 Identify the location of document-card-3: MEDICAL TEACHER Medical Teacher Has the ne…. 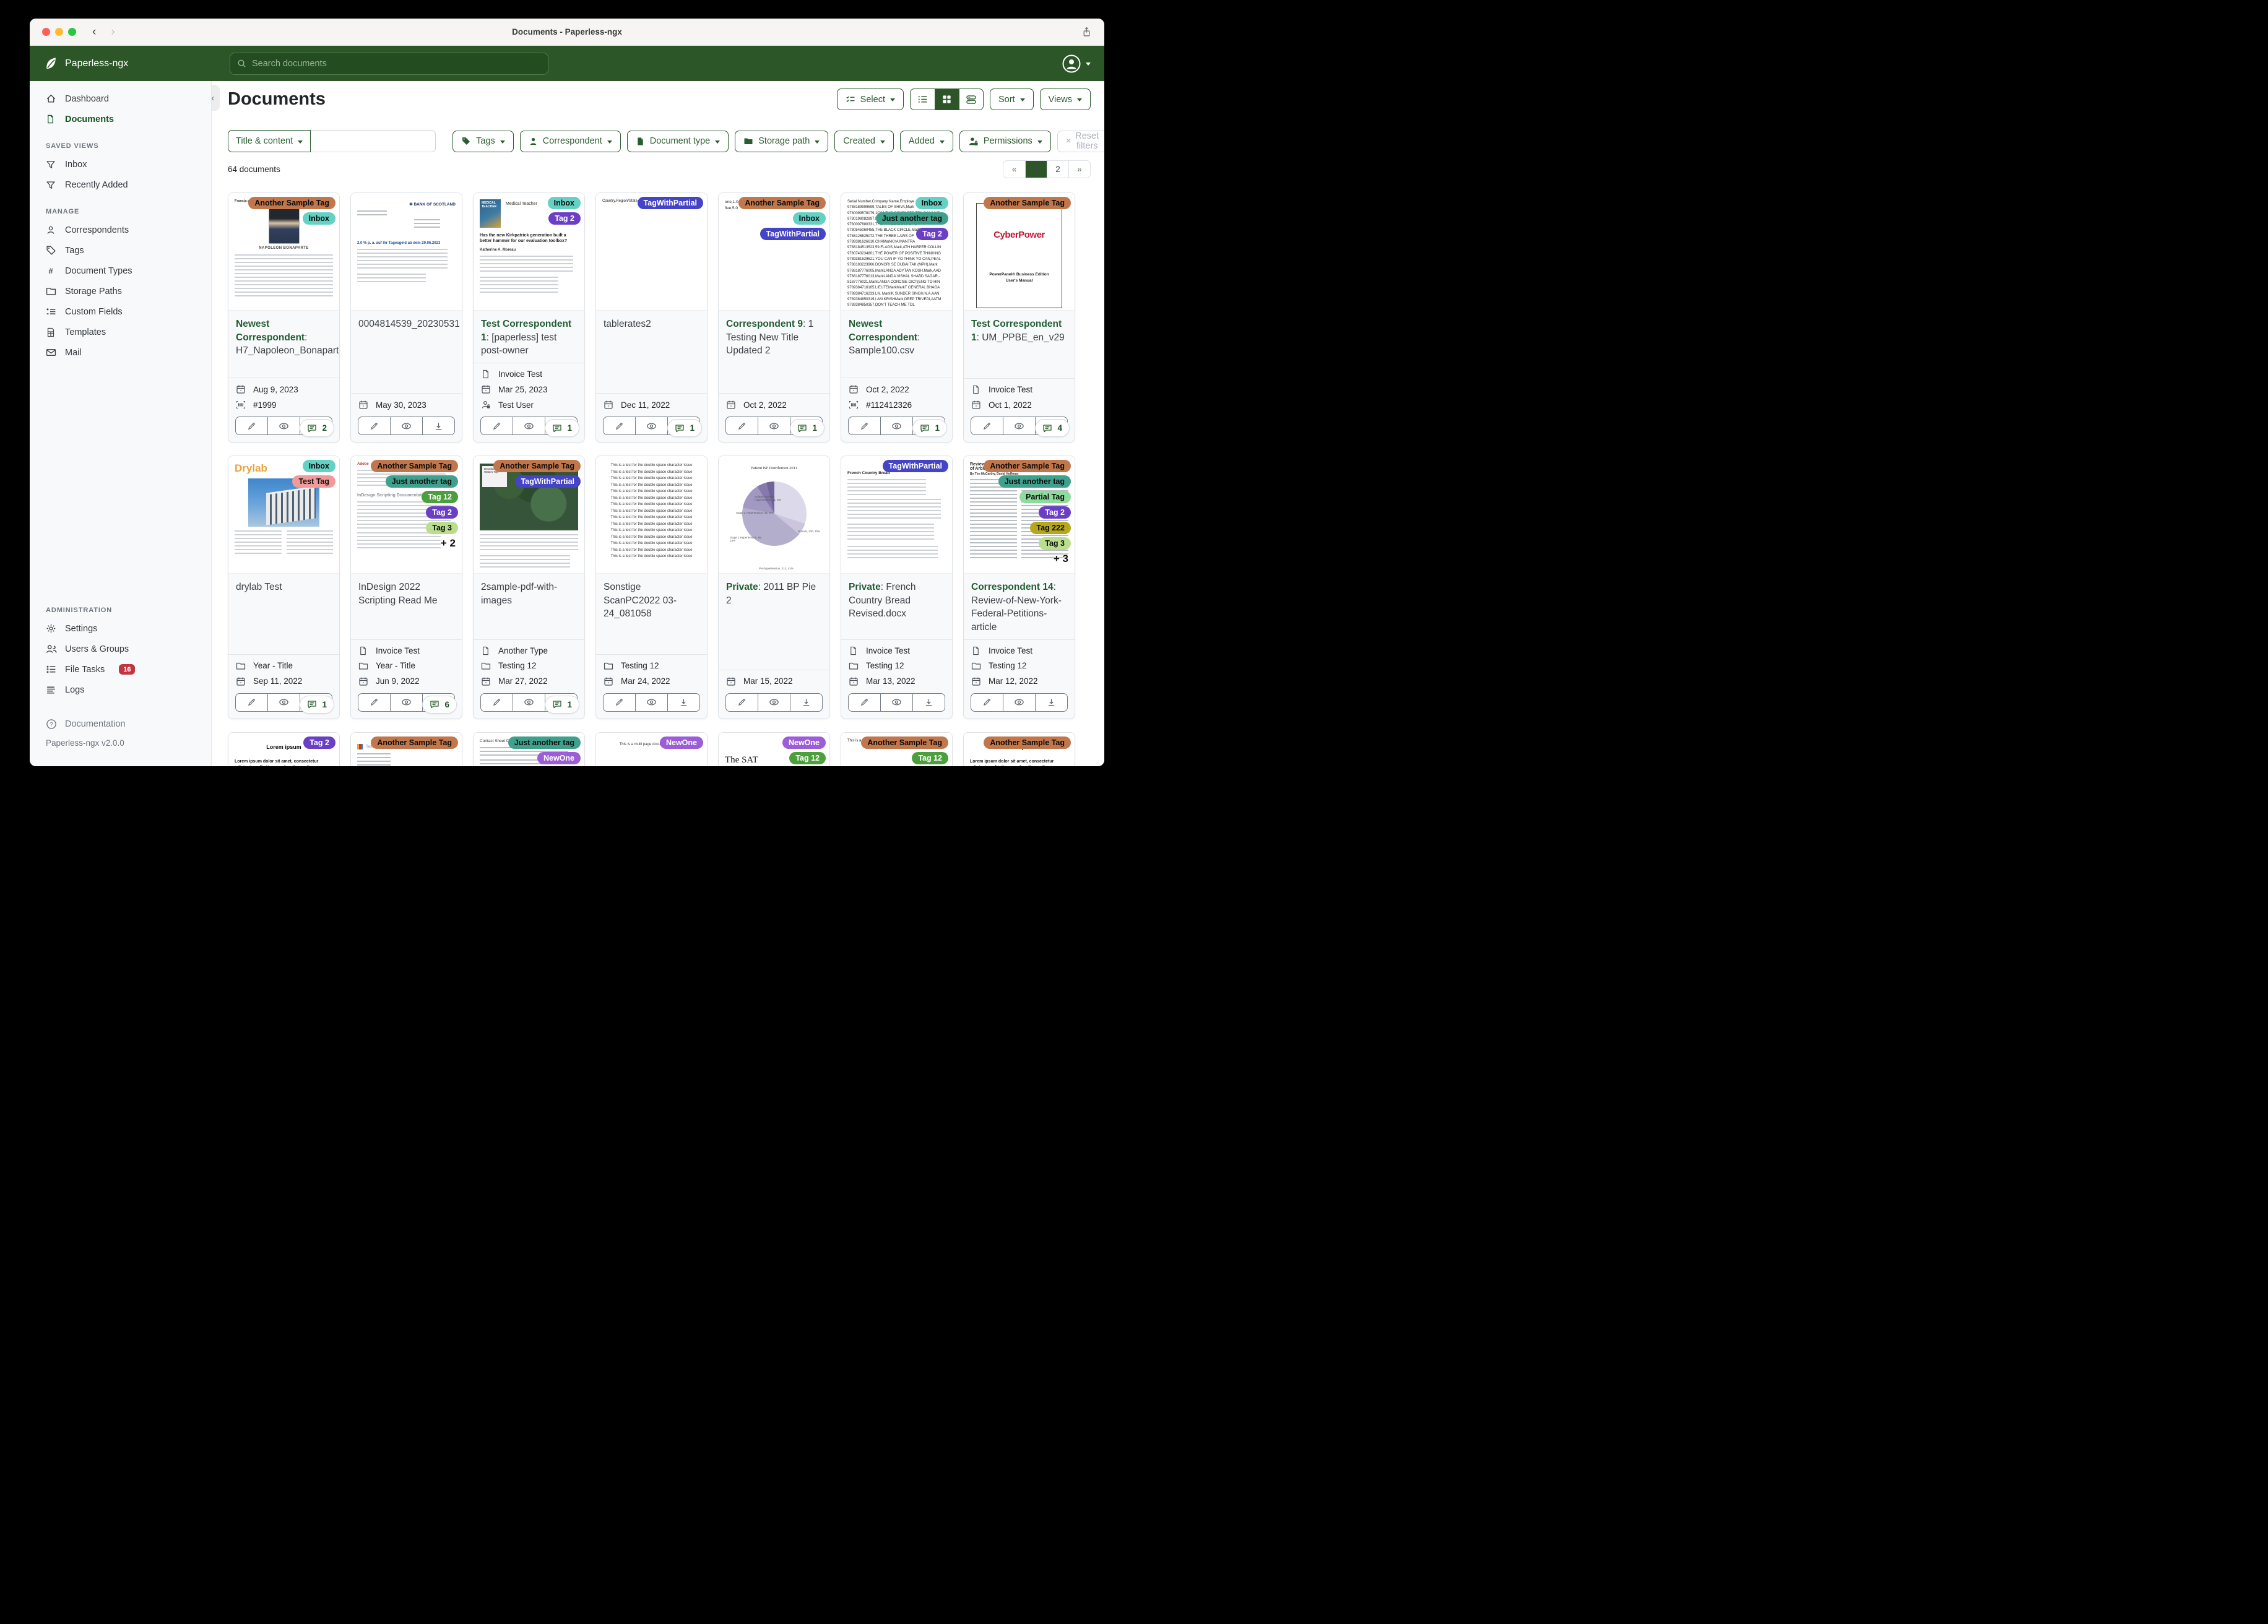
(529, 317).